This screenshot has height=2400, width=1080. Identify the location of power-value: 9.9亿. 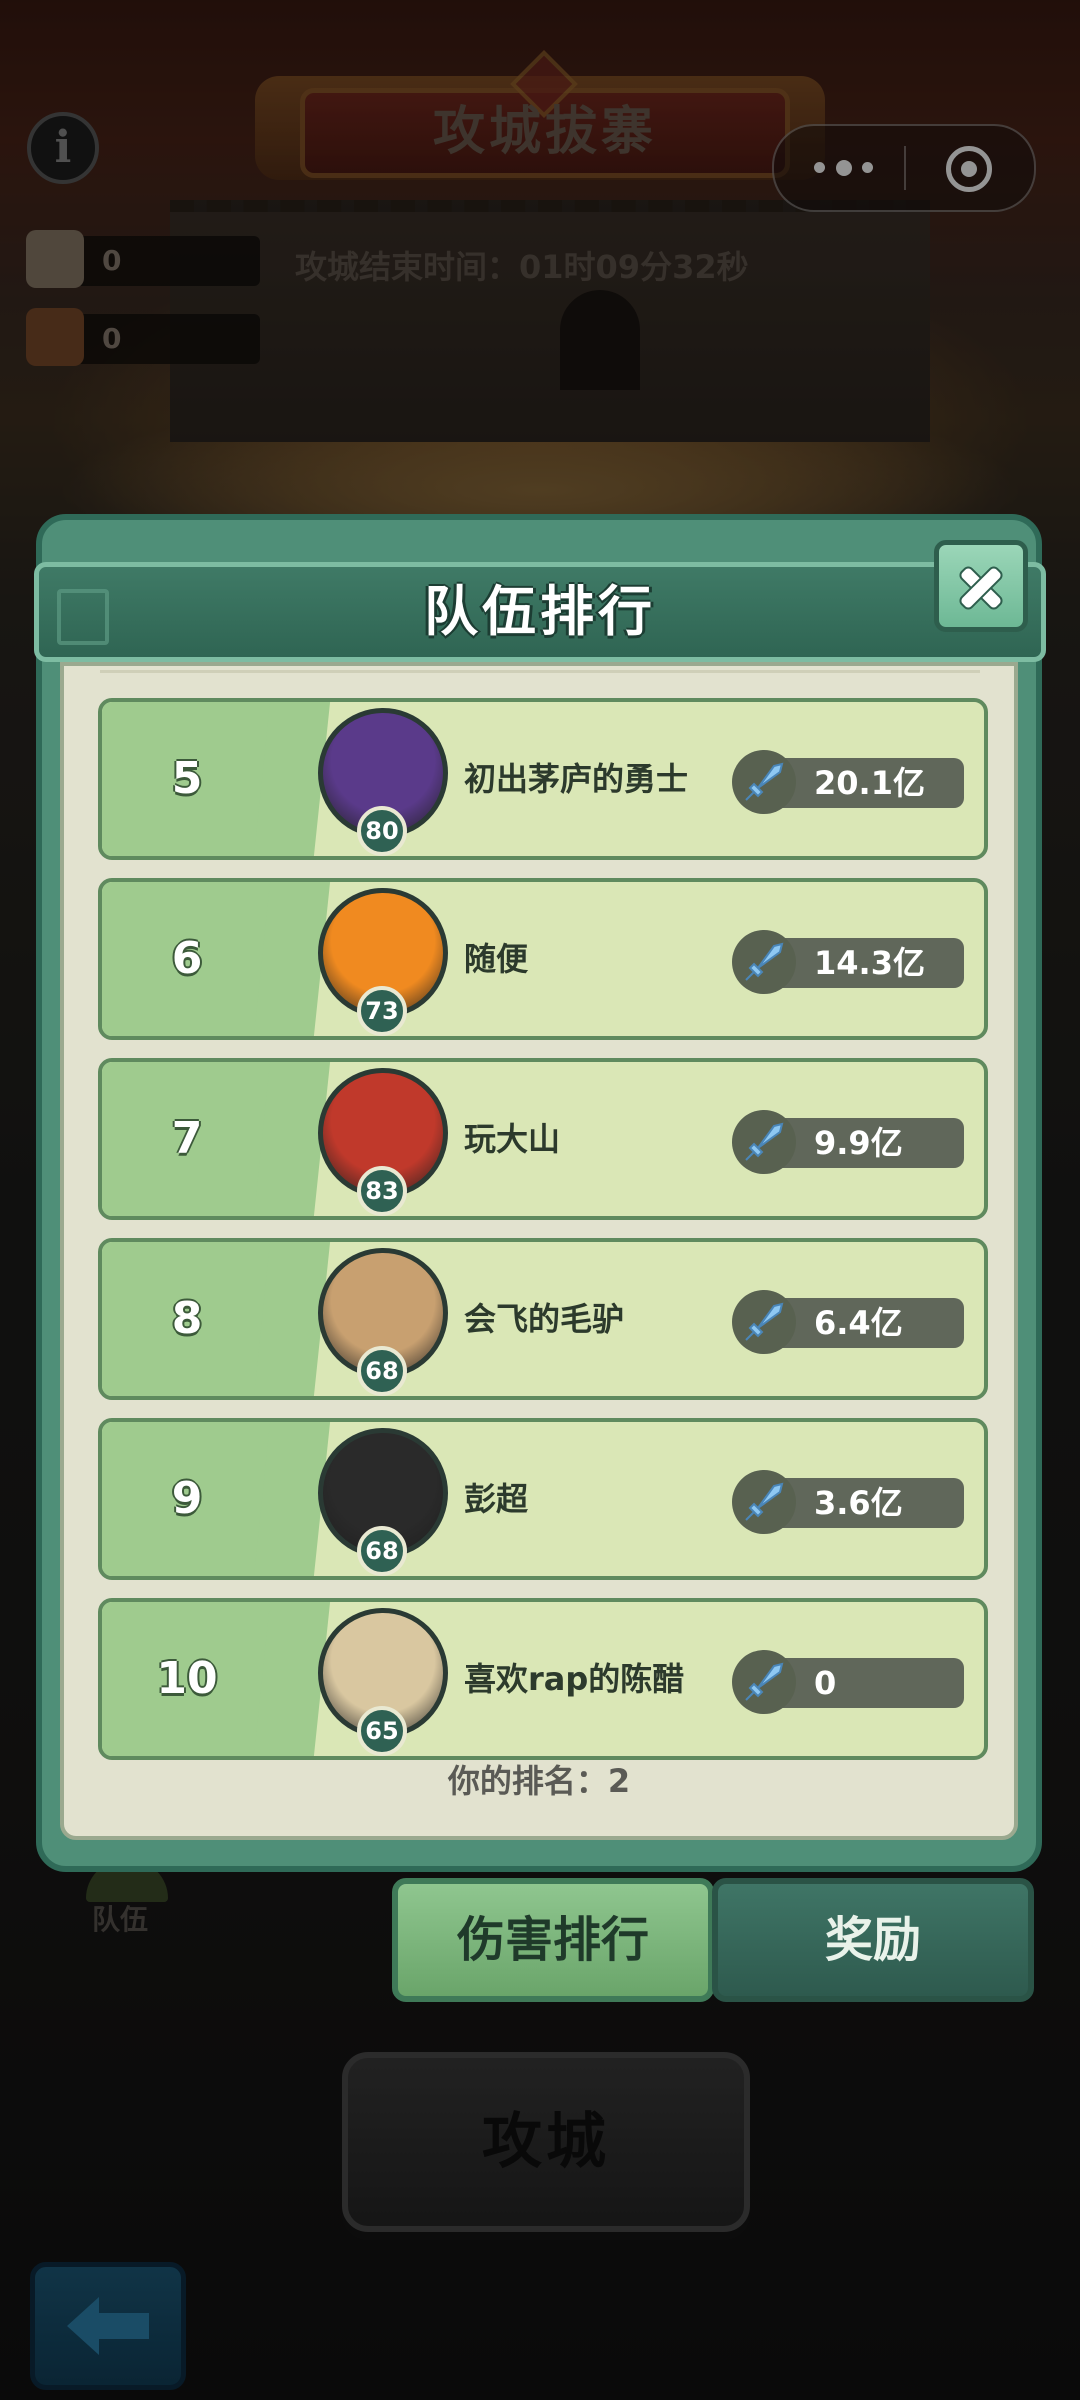
(858, 1143).